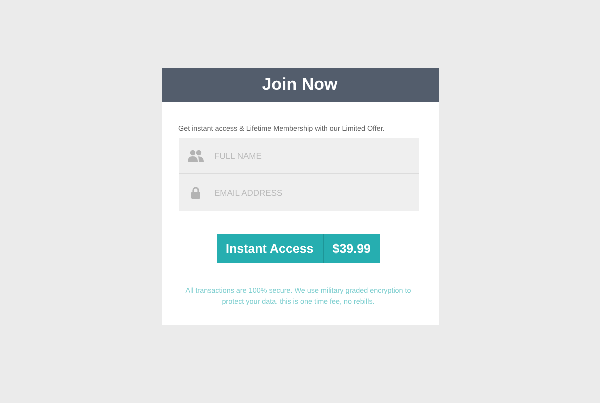 The width and height of the screenshot is (600, 403). I want to click on form-title: Join Now, so click(300, 85).